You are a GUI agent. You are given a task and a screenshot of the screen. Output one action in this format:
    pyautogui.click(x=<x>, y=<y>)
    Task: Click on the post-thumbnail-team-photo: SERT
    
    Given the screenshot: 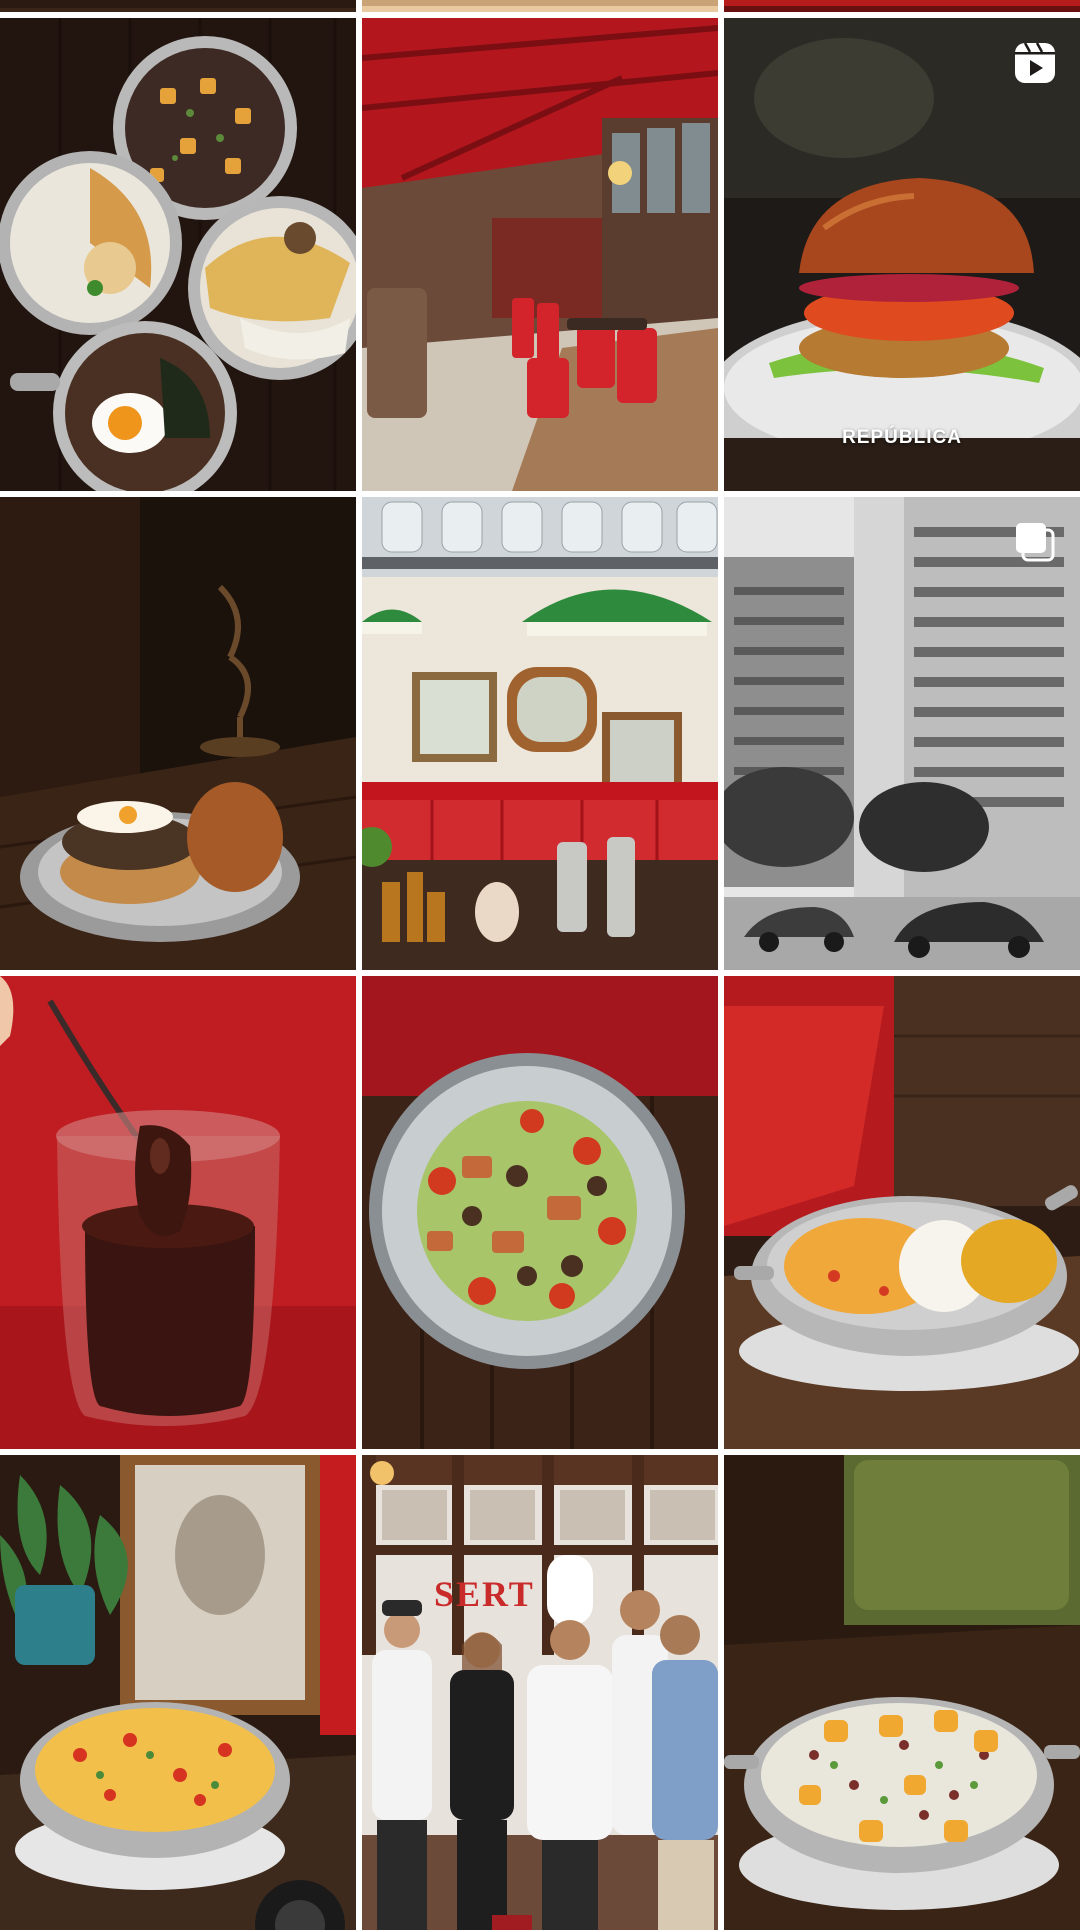 What is the action you would take?
    pyautogui.click(x=540, y=1692)
    